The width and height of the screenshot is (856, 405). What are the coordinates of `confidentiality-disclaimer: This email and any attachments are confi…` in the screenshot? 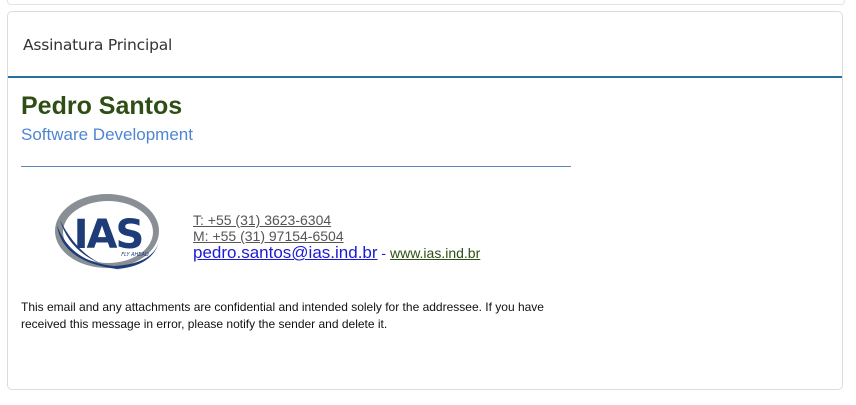 It's located at (282, 315).